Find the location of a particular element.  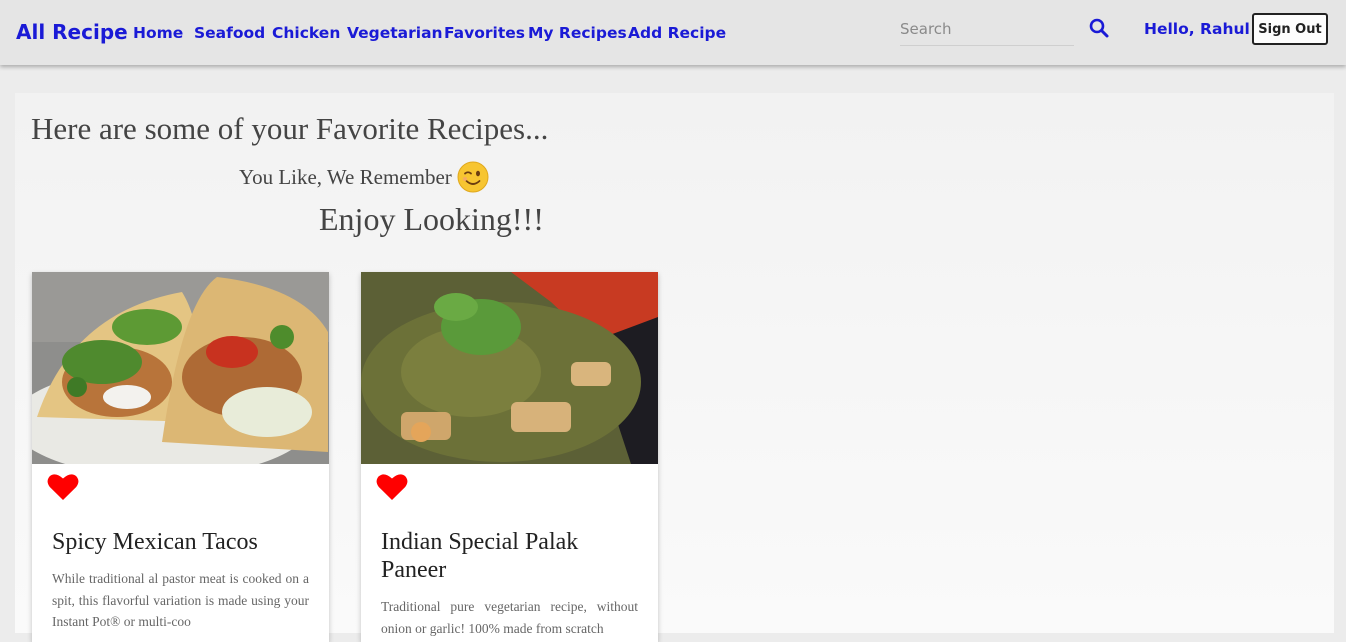

recipe-image-tacos is located at coordinates (180, 368).